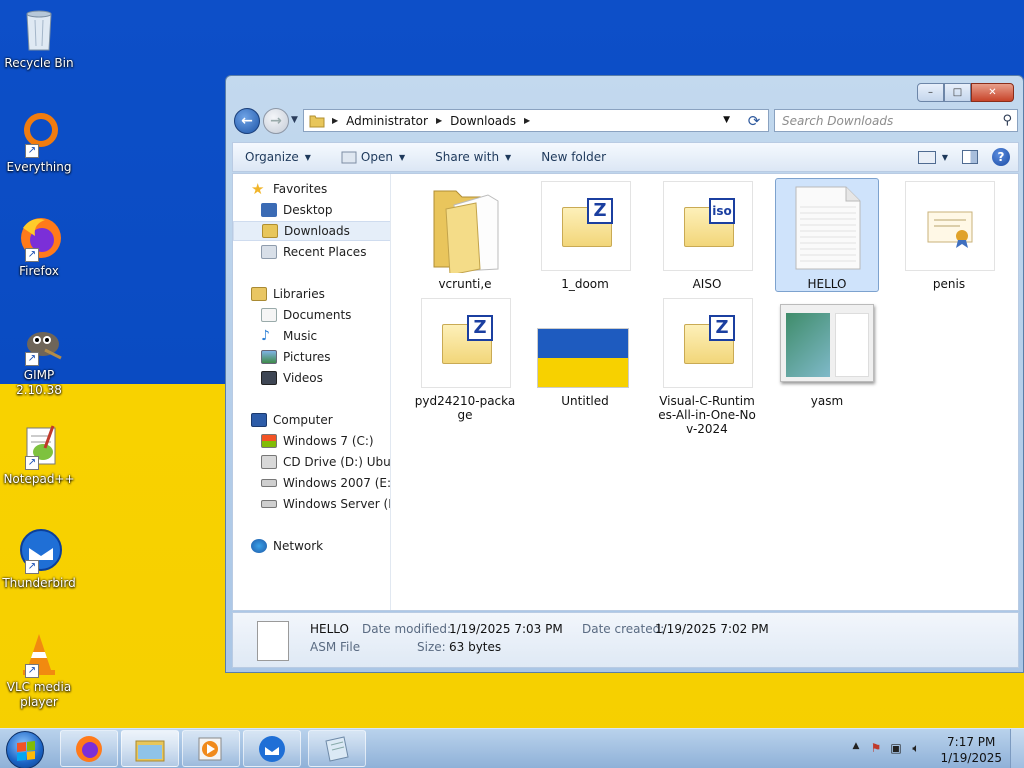 This screenshot has width=1024, height=768. I want to click on documents-icon, so click(269, 315).